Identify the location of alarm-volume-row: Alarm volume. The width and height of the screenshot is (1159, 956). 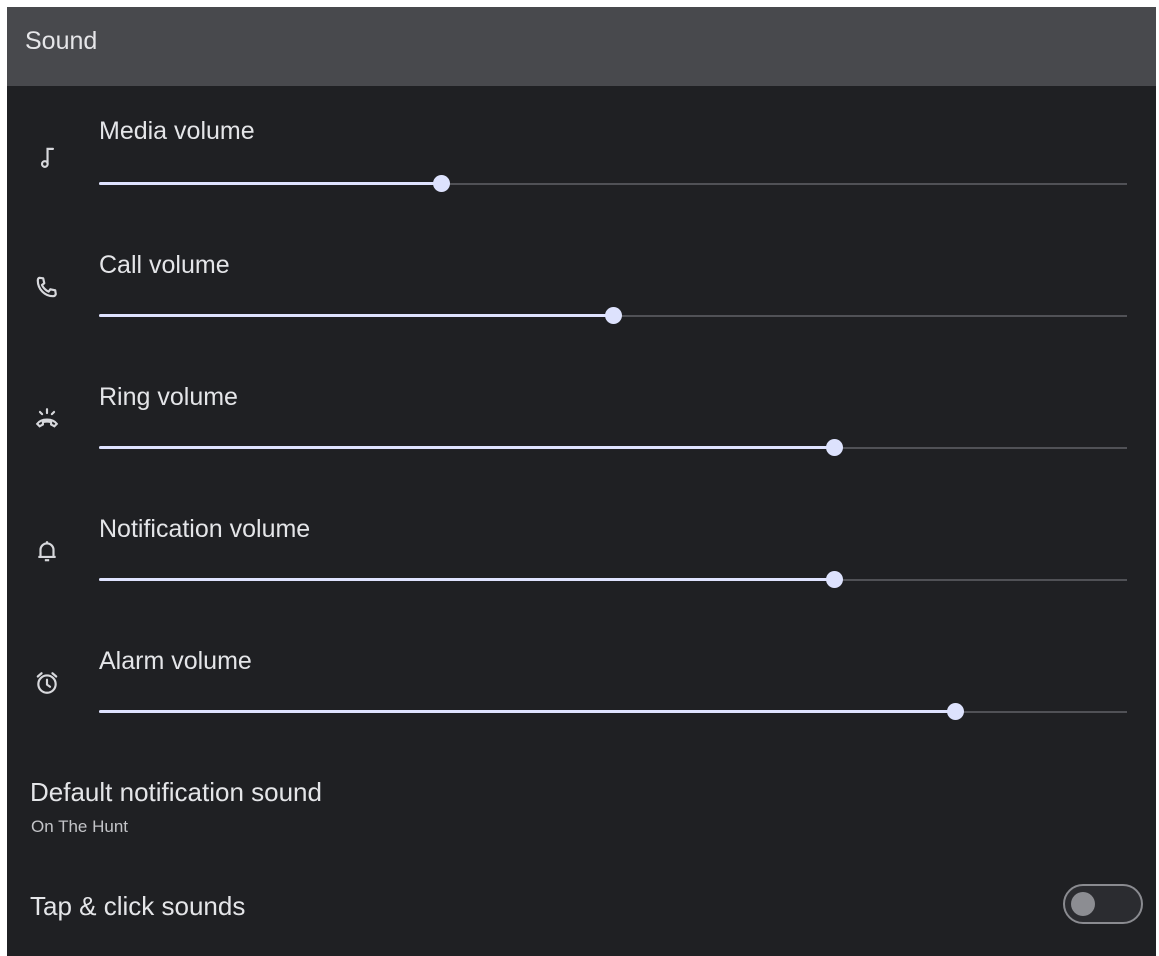
(581, 680).